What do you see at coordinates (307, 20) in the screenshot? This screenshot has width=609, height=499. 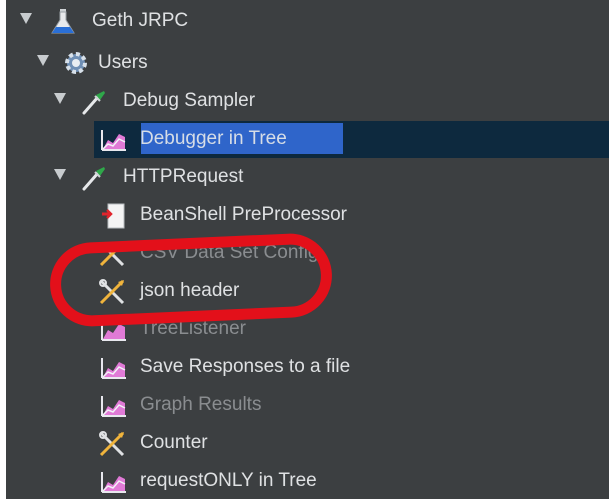 I see `tree-item-geth-jrpc: Geth JRPC` at bounding box center [307, 20].